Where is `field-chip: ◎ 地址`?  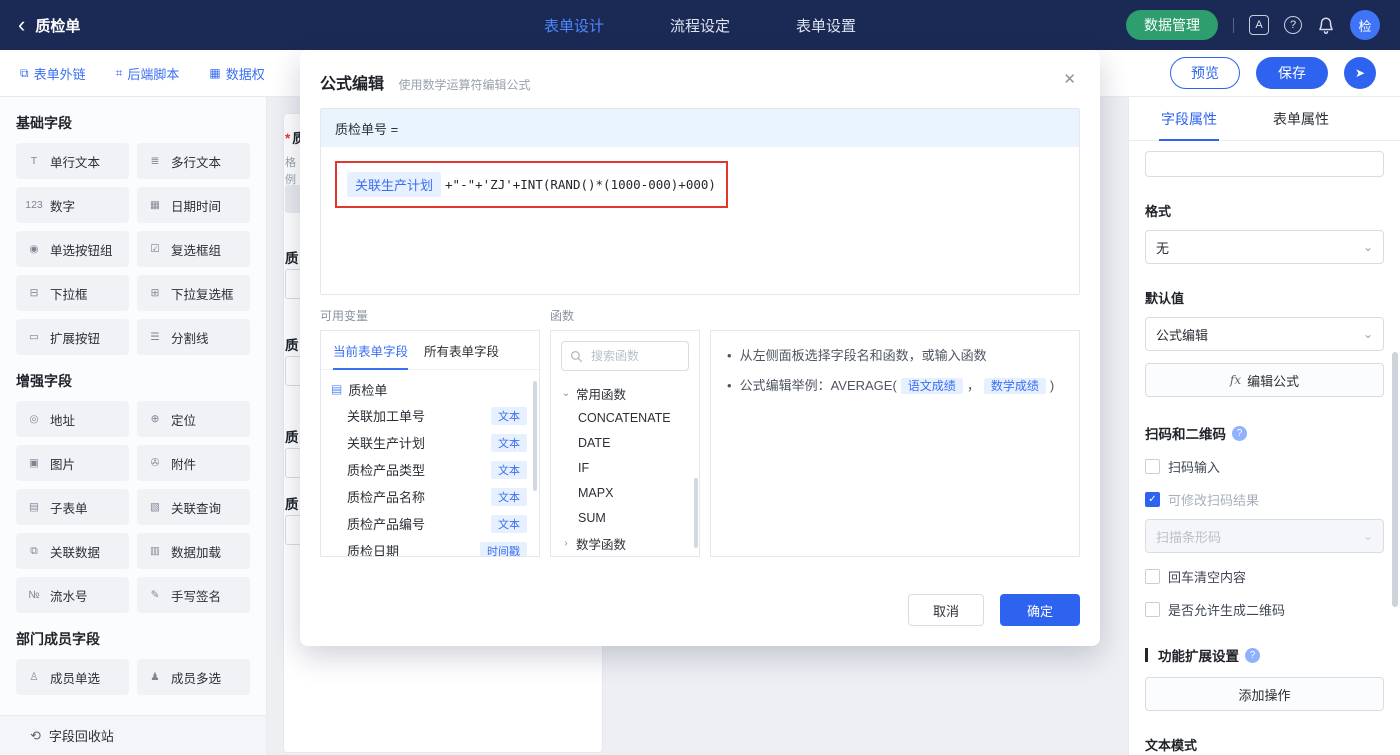 field-chip: ◎ 地址 is located at coordinates (72, 419).